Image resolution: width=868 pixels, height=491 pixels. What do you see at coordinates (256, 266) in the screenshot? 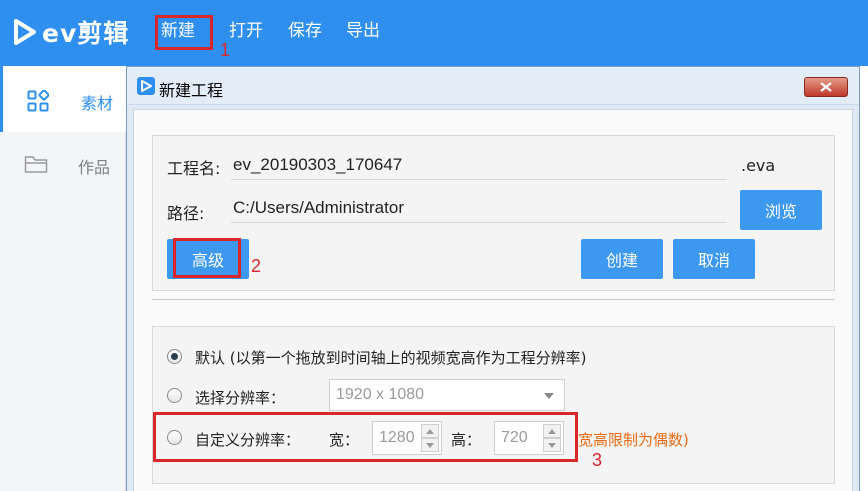
I see `step-number-2: 2` at bounding box center [256, 266].